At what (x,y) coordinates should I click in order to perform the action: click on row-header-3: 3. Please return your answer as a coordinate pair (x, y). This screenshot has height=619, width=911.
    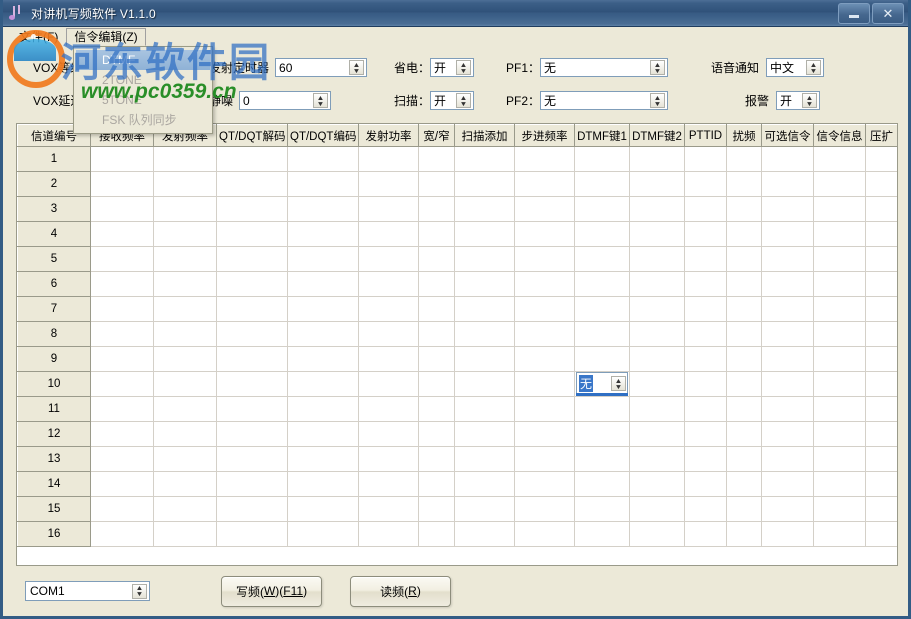
    Looking at the image, I should click on (54, 209).